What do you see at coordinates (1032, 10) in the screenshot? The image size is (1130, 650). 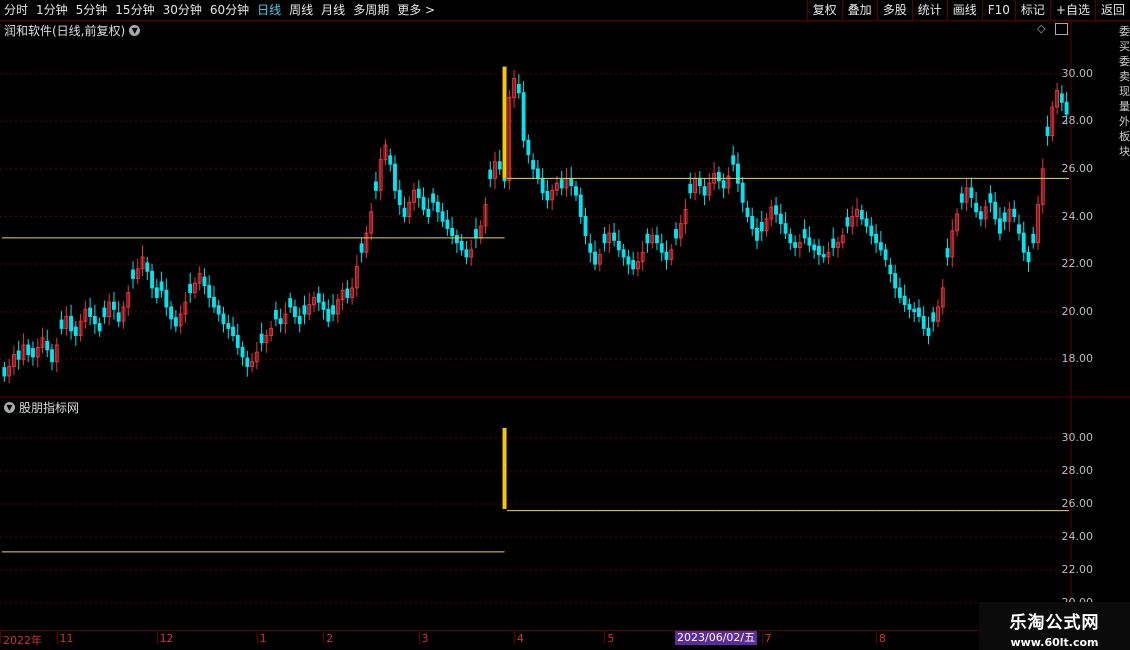 I see `toolbar-button-6: 标记` at bounding box center [1032, 10].